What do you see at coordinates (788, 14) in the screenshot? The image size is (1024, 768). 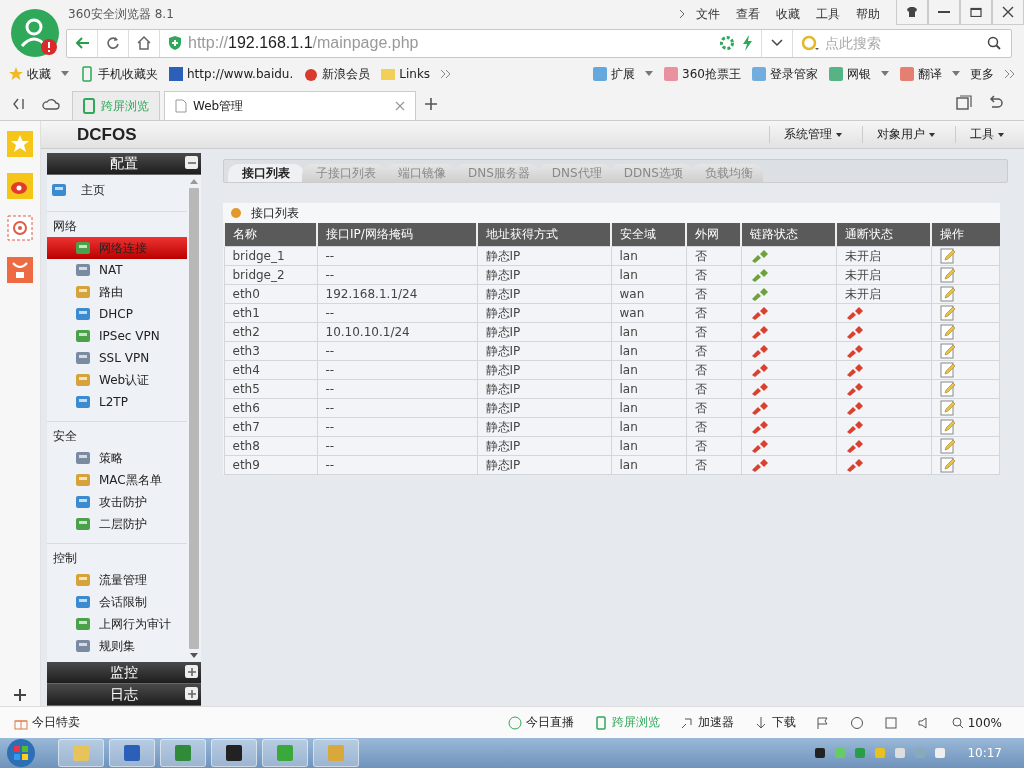 I see `menu-item: 收藏` at bounding box center [788, 14].